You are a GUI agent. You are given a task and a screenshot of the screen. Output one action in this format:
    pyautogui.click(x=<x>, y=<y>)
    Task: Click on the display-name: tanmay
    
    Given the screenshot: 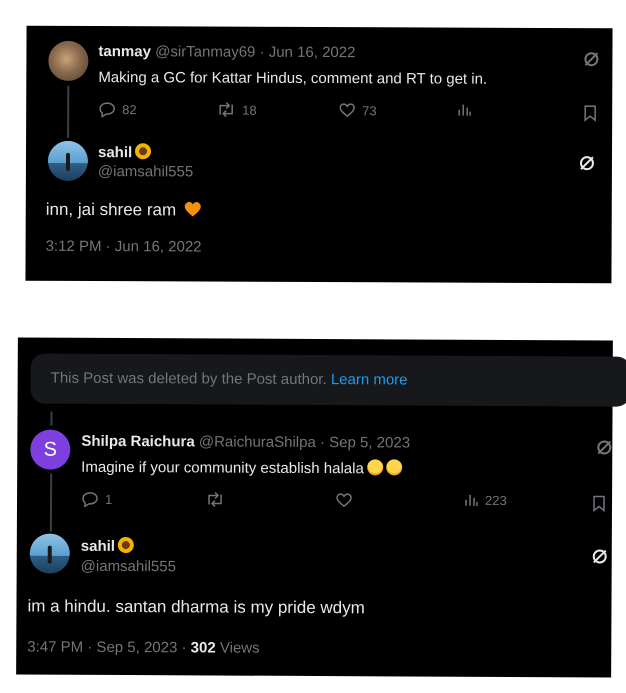 What is the action you would take?
    pyautogui.click(x=124, y=51)
    